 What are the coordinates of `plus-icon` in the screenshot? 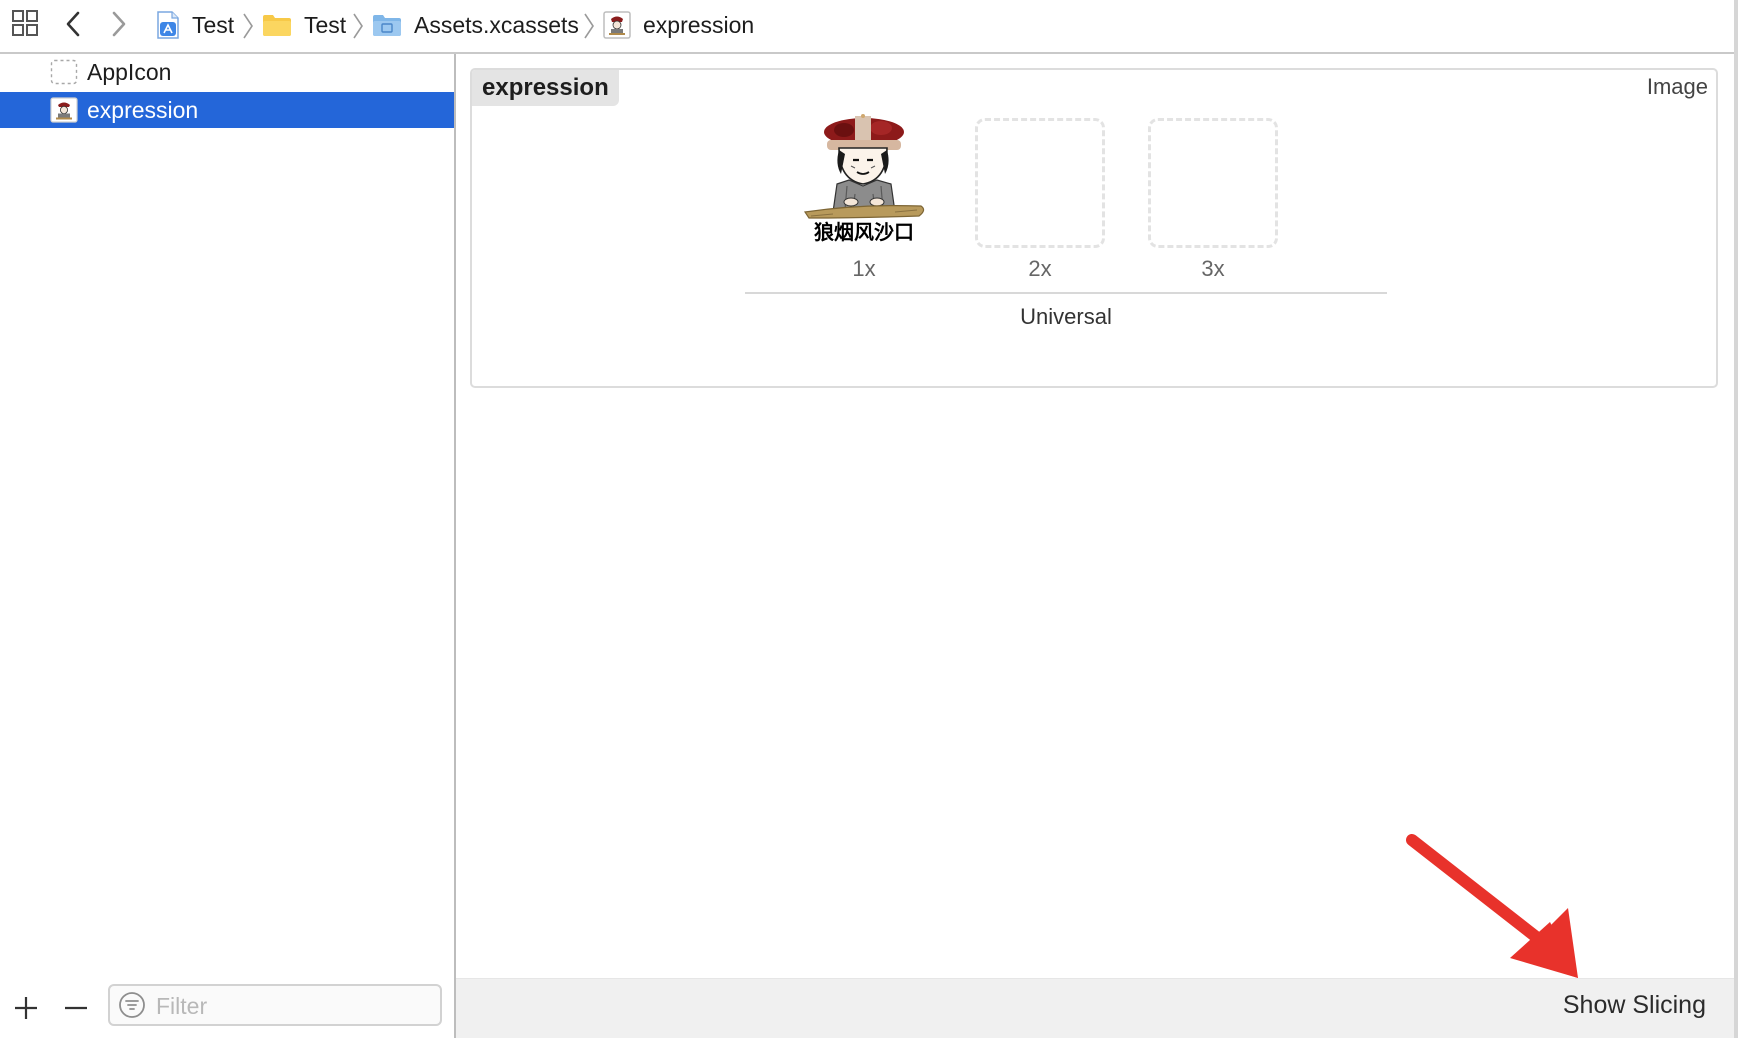 It's located at (26, 1008).